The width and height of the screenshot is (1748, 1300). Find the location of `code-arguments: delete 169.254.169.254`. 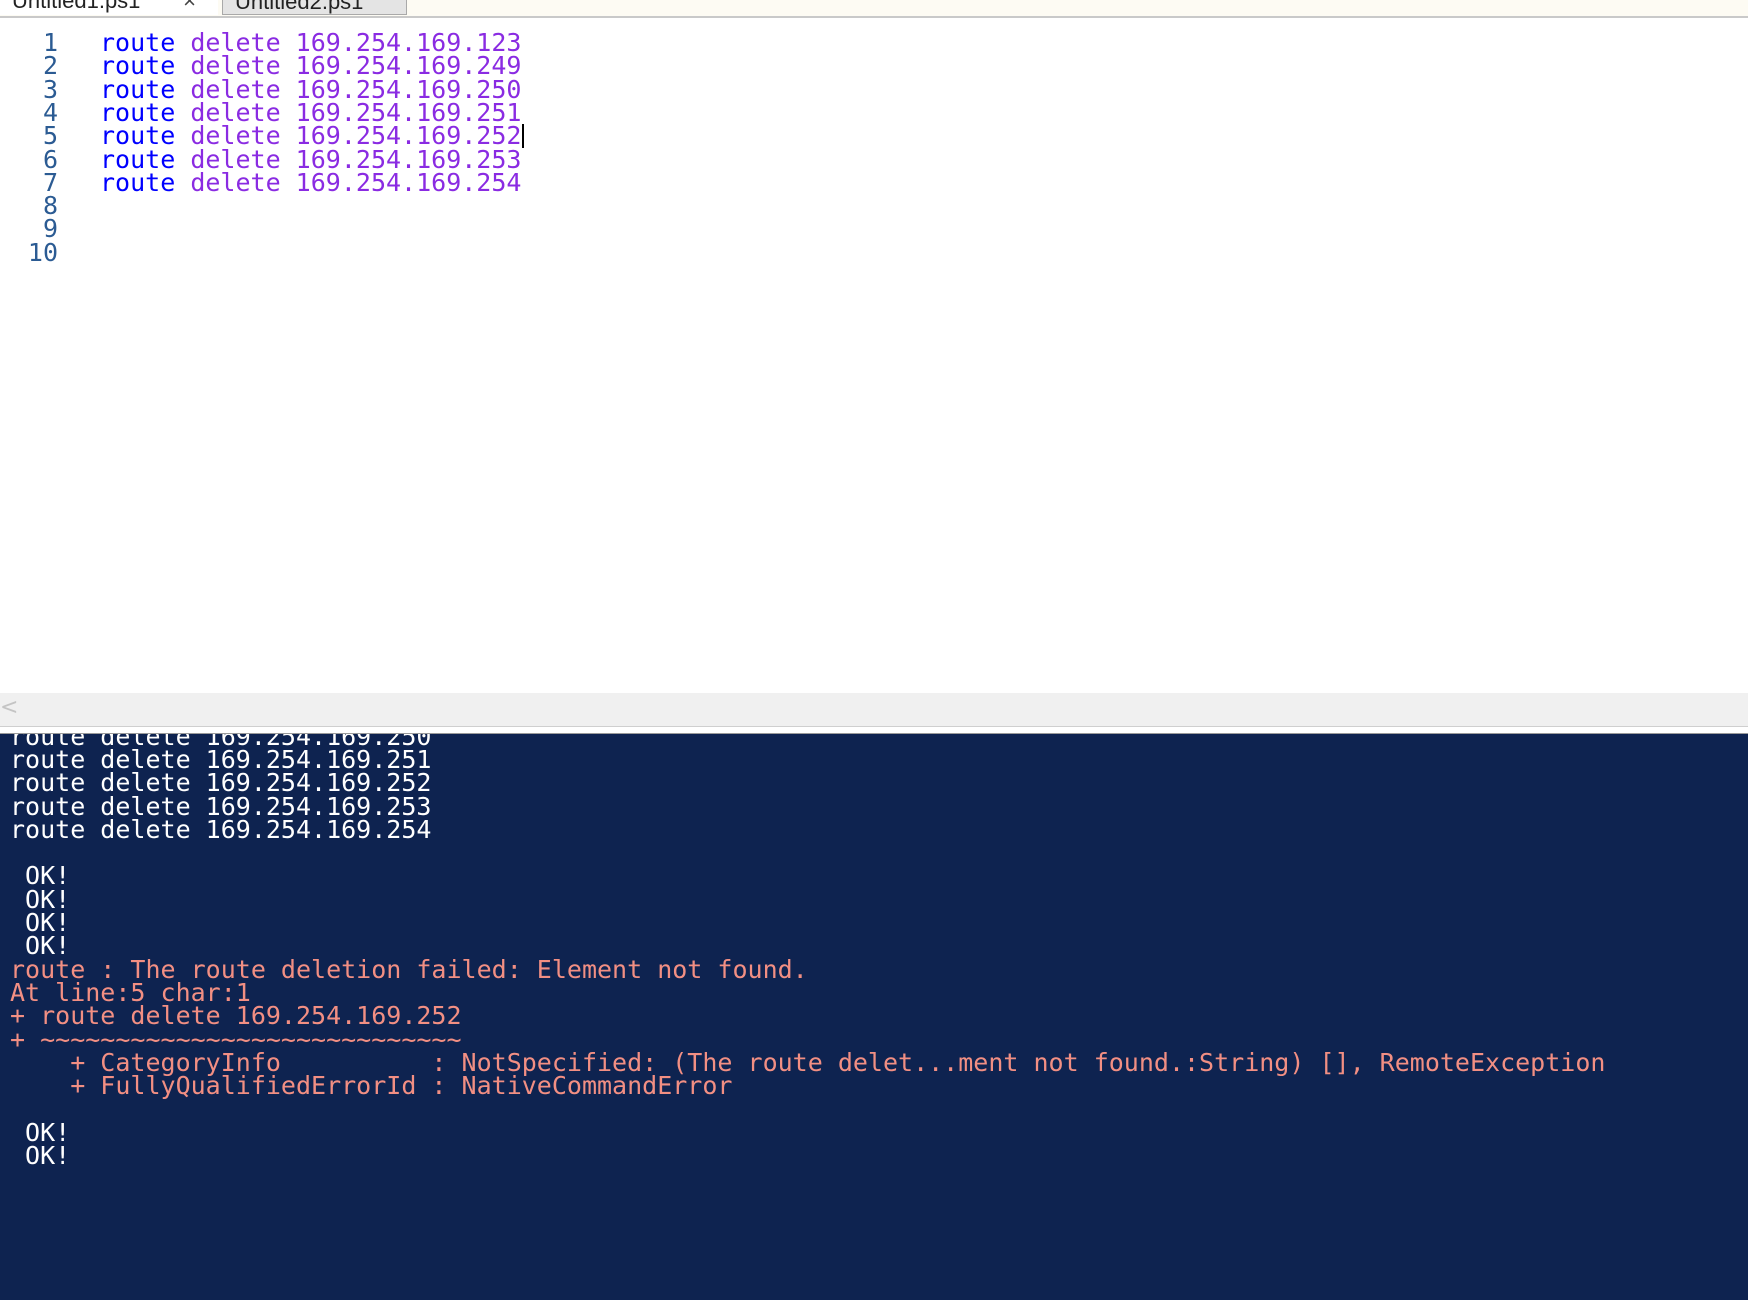

code-arguments: delete 169.254.169.254 is located at coordinates (356, 182).